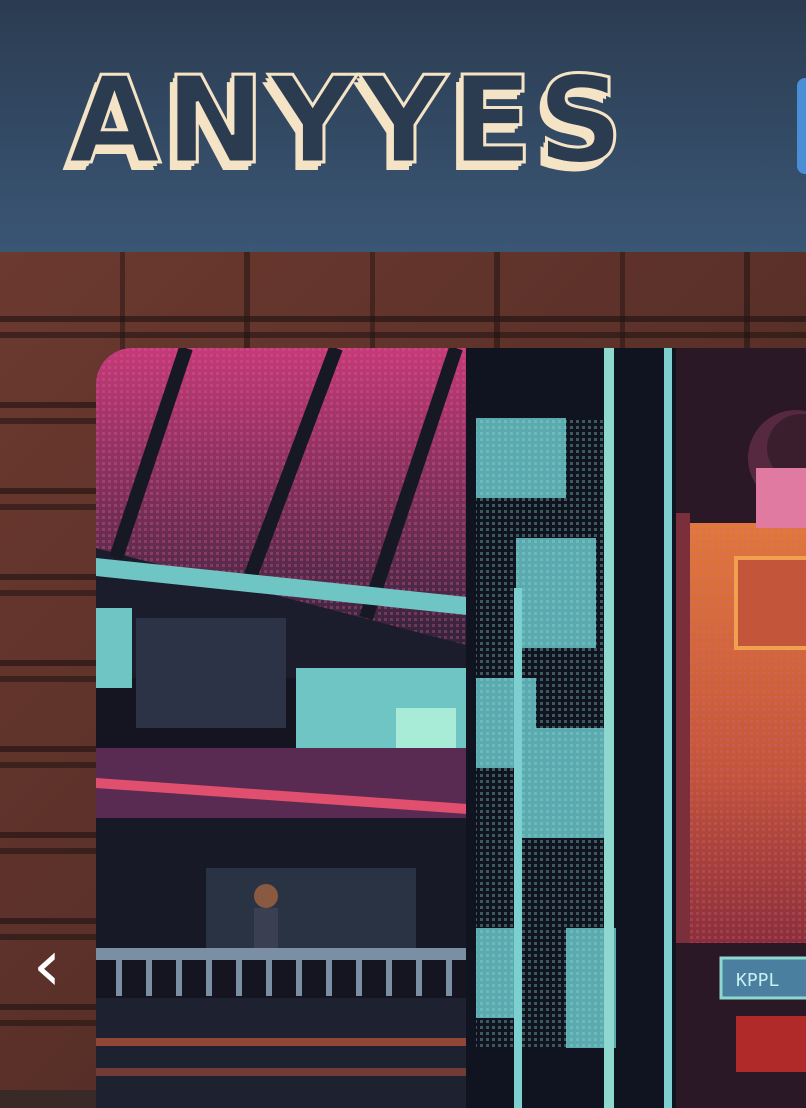 The image size is (806, 1108). I want to click on carousel-prev-button: ‹, so click(47, 965).